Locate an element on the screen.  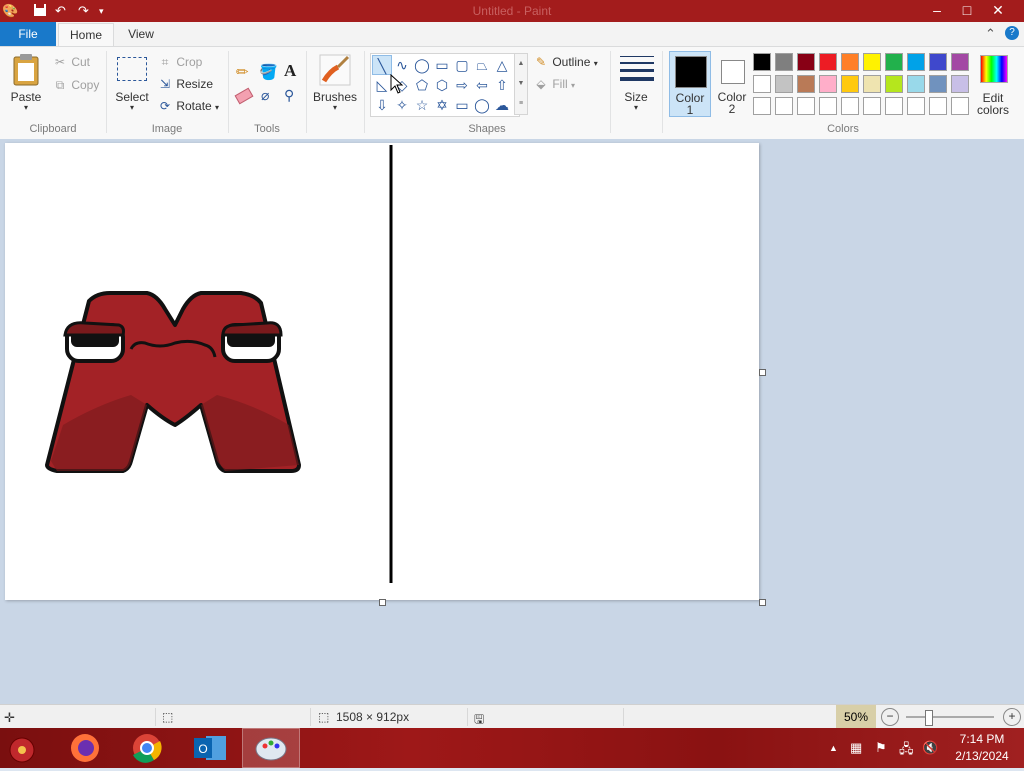
shapes-more-icon: ≡ is located at coordinates (521, 104).